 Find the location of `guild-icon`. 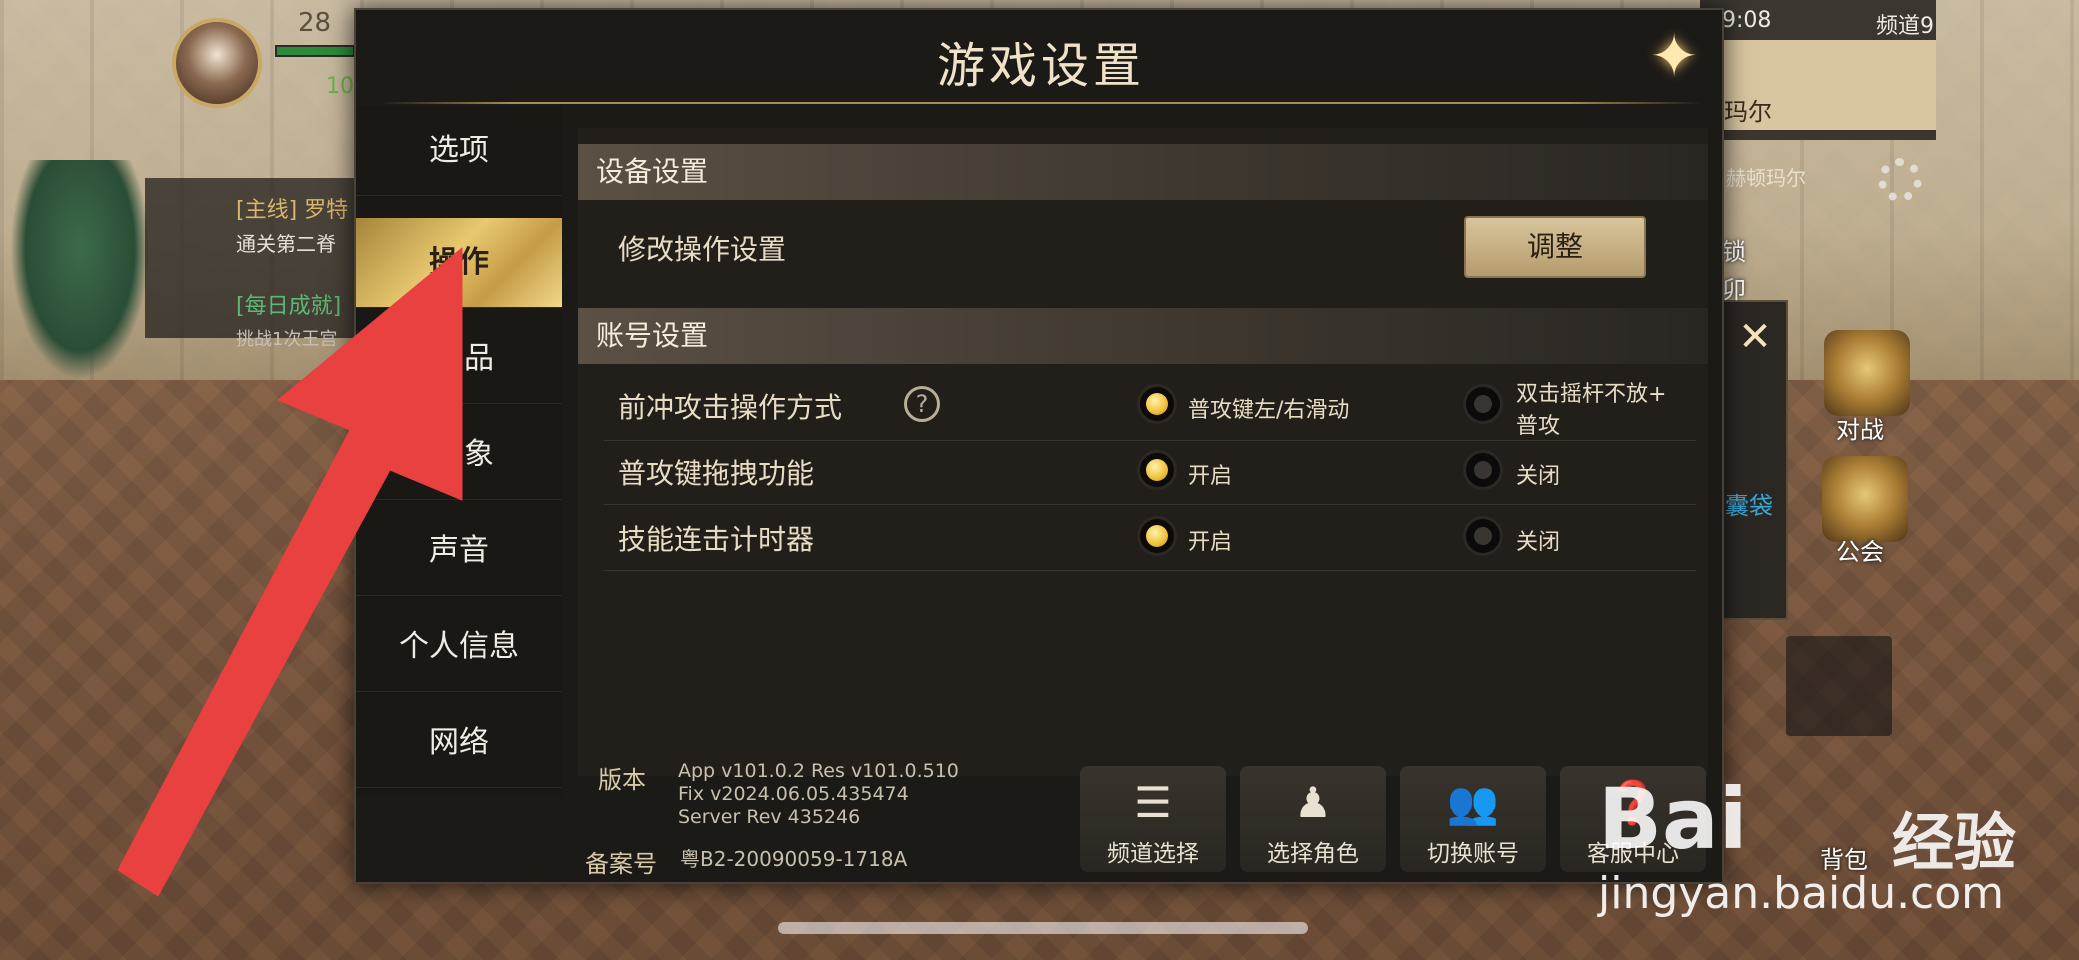

guild-icon is located at coordinates (1865, 499).